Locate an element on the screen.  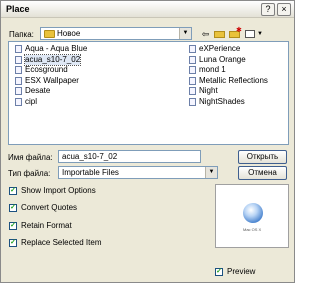
preview-label: Preview is located at coordinates (241, 271).